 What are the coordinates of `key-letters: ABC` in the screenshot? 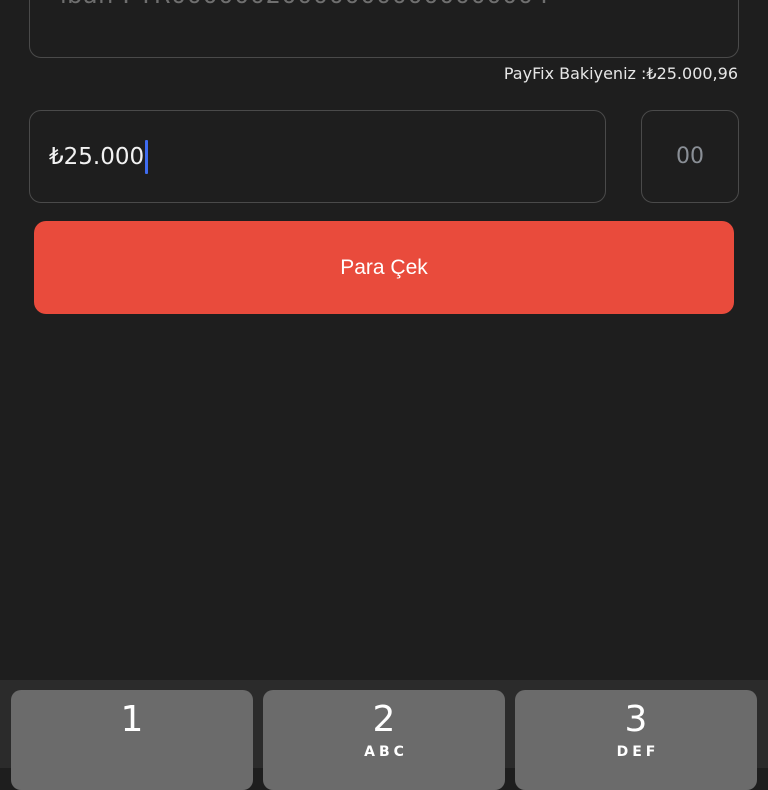 It's located at (386, 752).